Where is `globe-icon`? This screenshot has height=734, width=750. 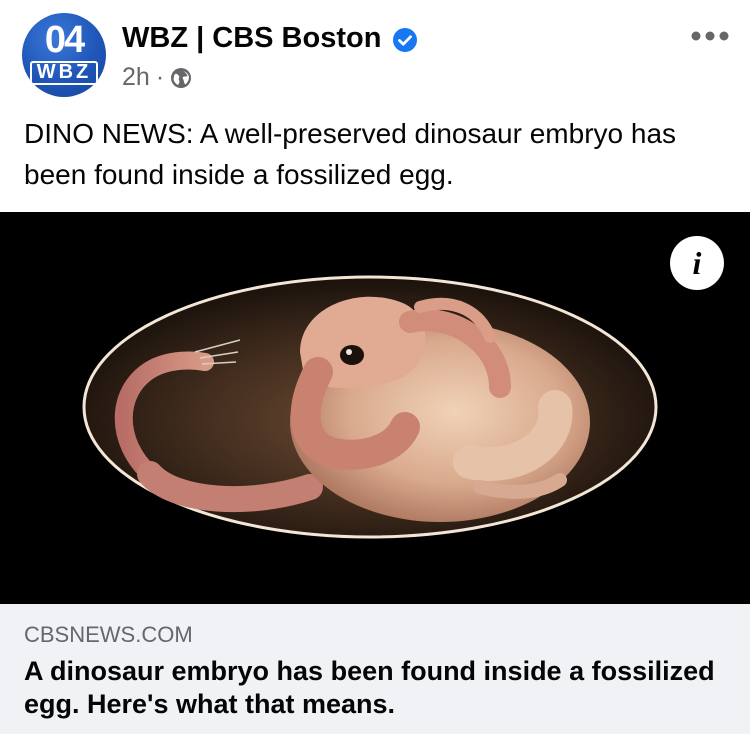
globe-icon is located at coordinates (181, 78).